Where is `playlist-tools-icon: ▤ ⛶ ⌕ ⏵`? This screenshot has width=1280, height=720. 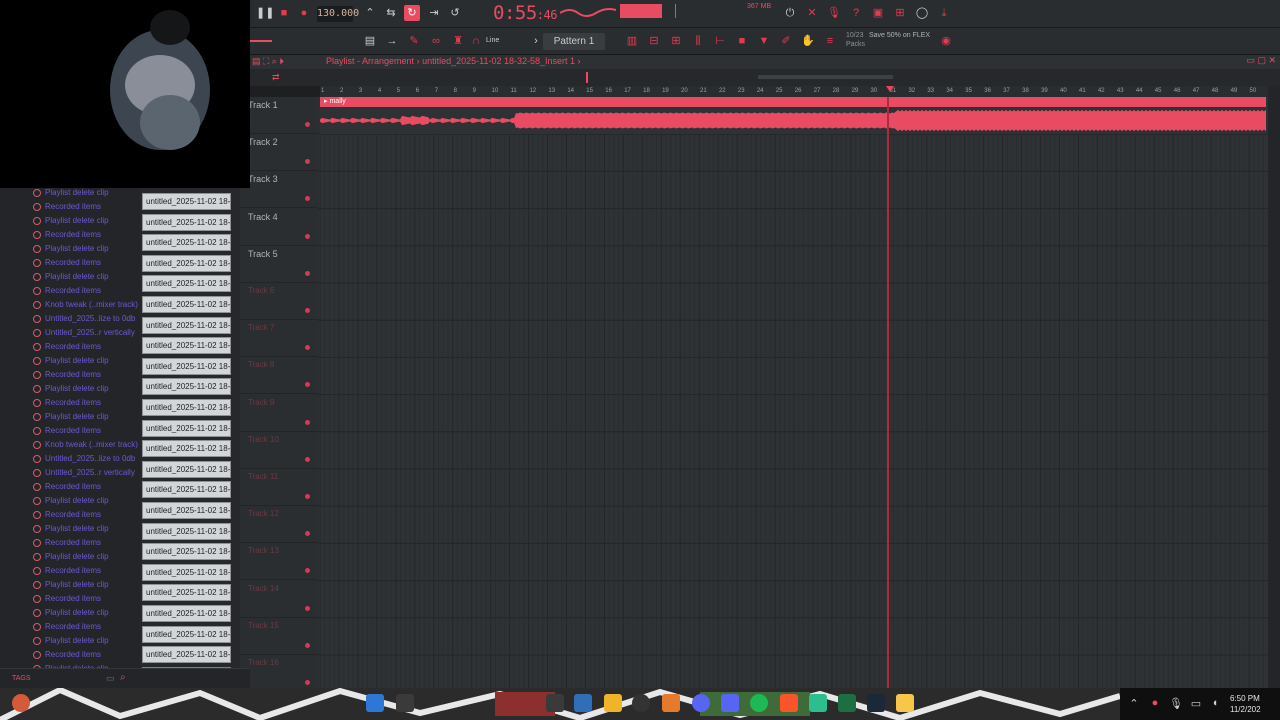 playlist-tools-icon: ▤ ⛶ ⌕ ⏵ is located at coordinates (268, 61).